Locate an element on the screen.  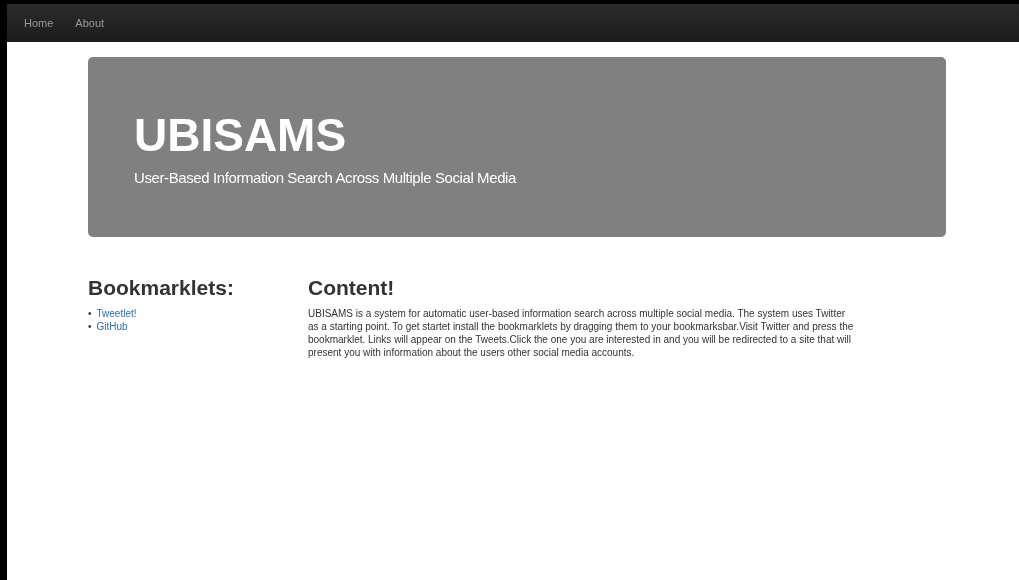
bookmarklet-link: GitHub is located at coordinates (112, 326).